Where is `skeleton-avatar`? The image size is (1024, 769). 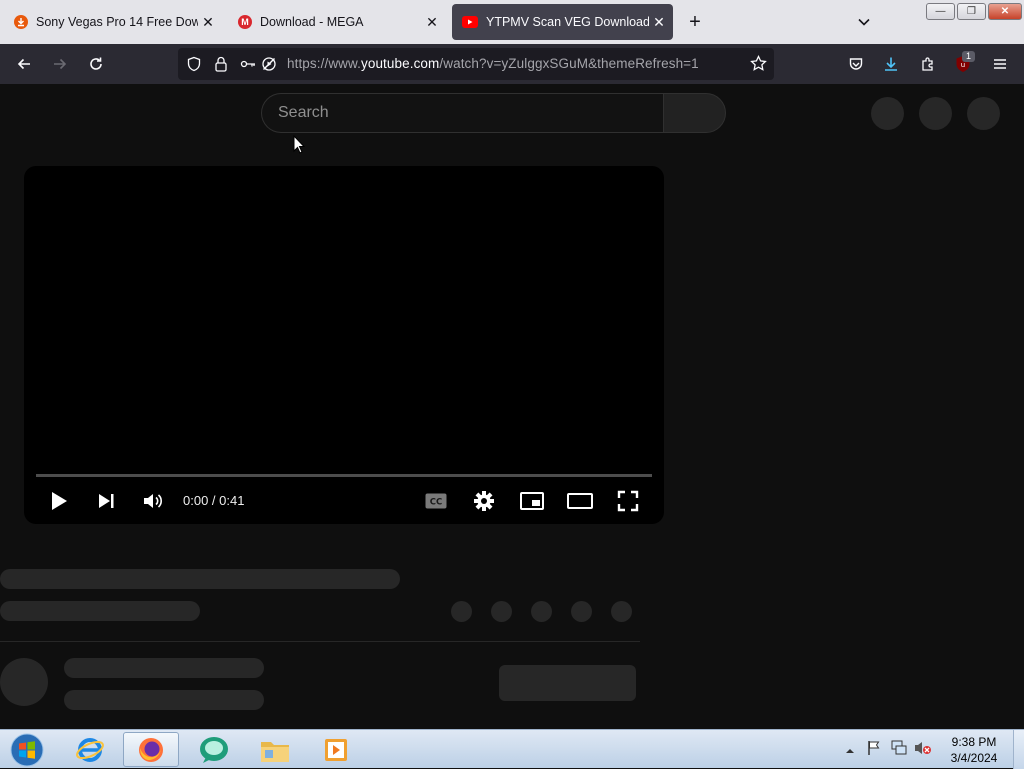
skeleton-avatar is located at coordinates (24, 682).